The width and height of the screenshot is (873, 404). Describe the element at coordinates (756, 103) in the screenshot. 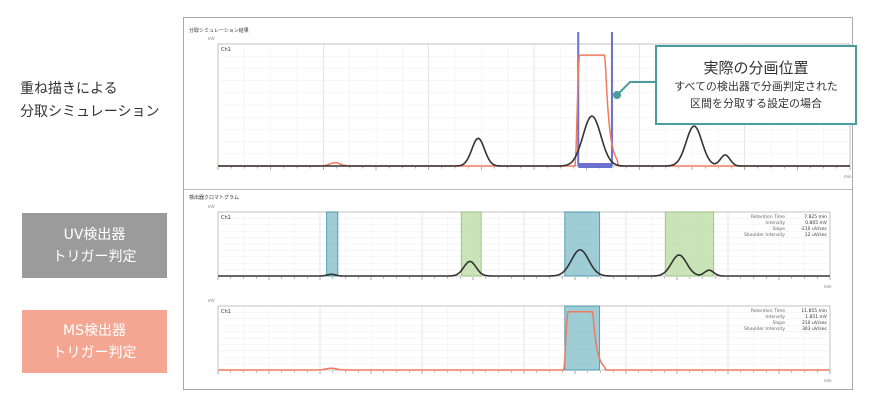

I see `callout-line2: 区間を分取する設定の場合` at that location.